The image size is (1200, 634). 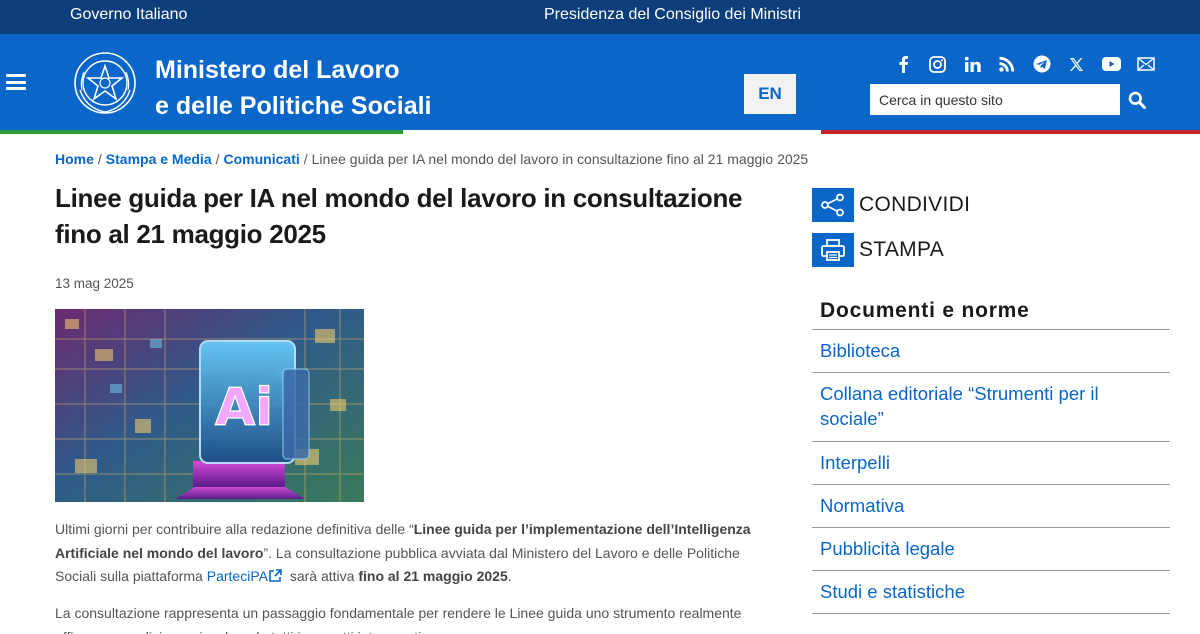 What do you see at coordinates (995, 99) in the screenshot?
I see `search-input` at bounding box center [995, 99].